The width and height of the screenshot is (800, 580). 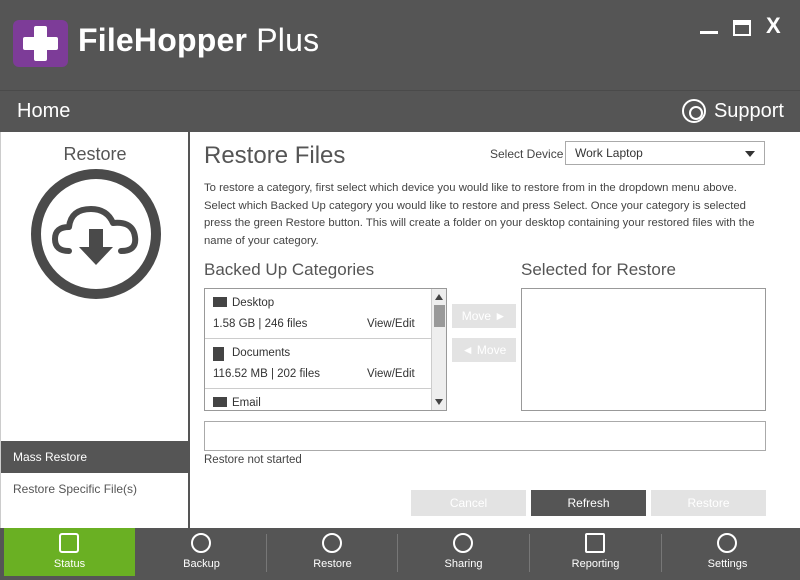 I want to click on category-name: Documents, so click(x=261, y=353).